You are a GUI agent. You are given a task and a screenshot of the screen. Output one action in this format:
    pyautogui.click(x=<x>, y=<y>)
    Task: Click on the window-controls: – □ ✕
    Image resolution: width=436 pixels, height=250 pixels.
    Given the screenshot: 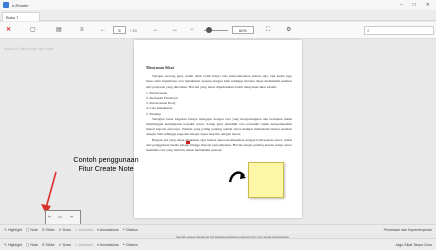 What is the action you would take?
    pyautogui.click(x=415, y=5)
    